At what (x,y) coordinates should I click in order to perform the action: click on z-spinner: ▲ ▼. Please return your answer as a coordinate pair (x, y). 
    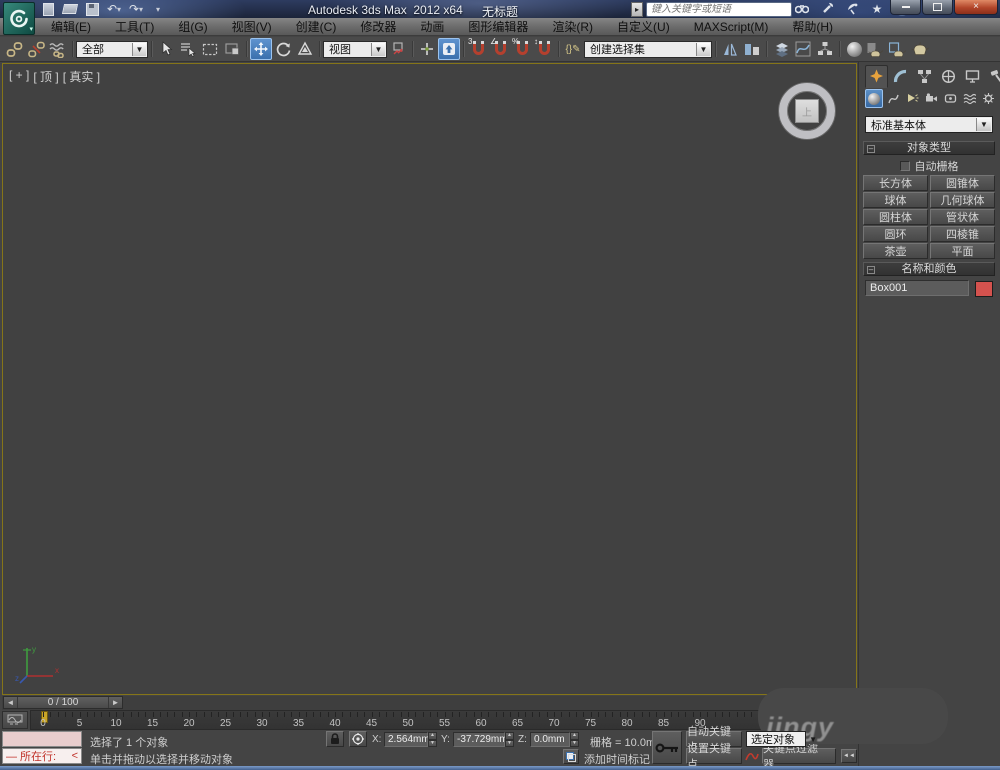
    Looking at the image, I should click on (574, 739).